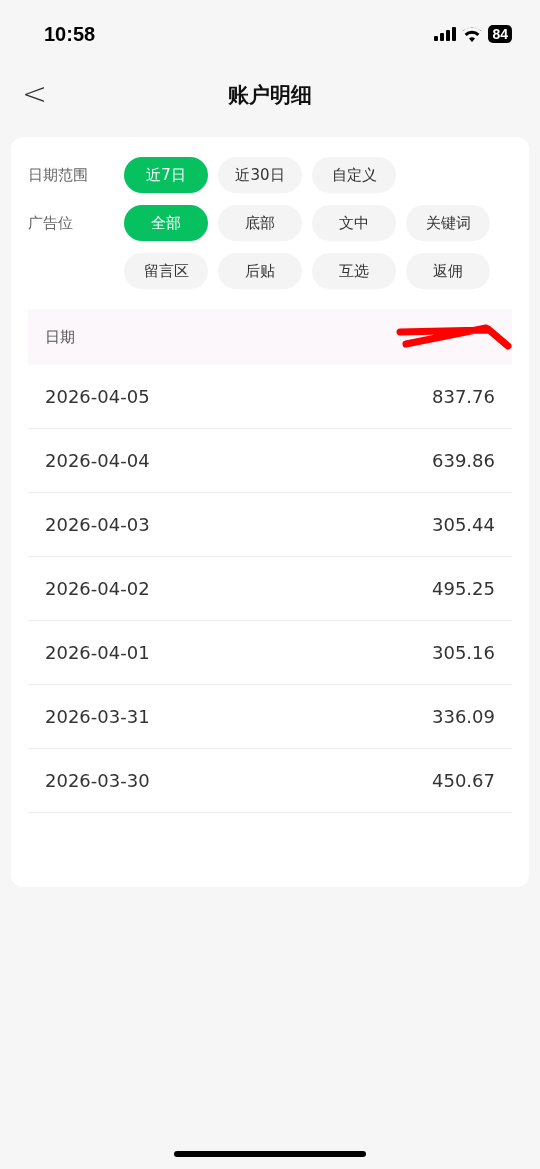 The height and width of the screenshot is (1169, 540). Describe the element at coordinates (97, 716) in the screenshot. I see `table-cell: 2026-03-31` at that location.